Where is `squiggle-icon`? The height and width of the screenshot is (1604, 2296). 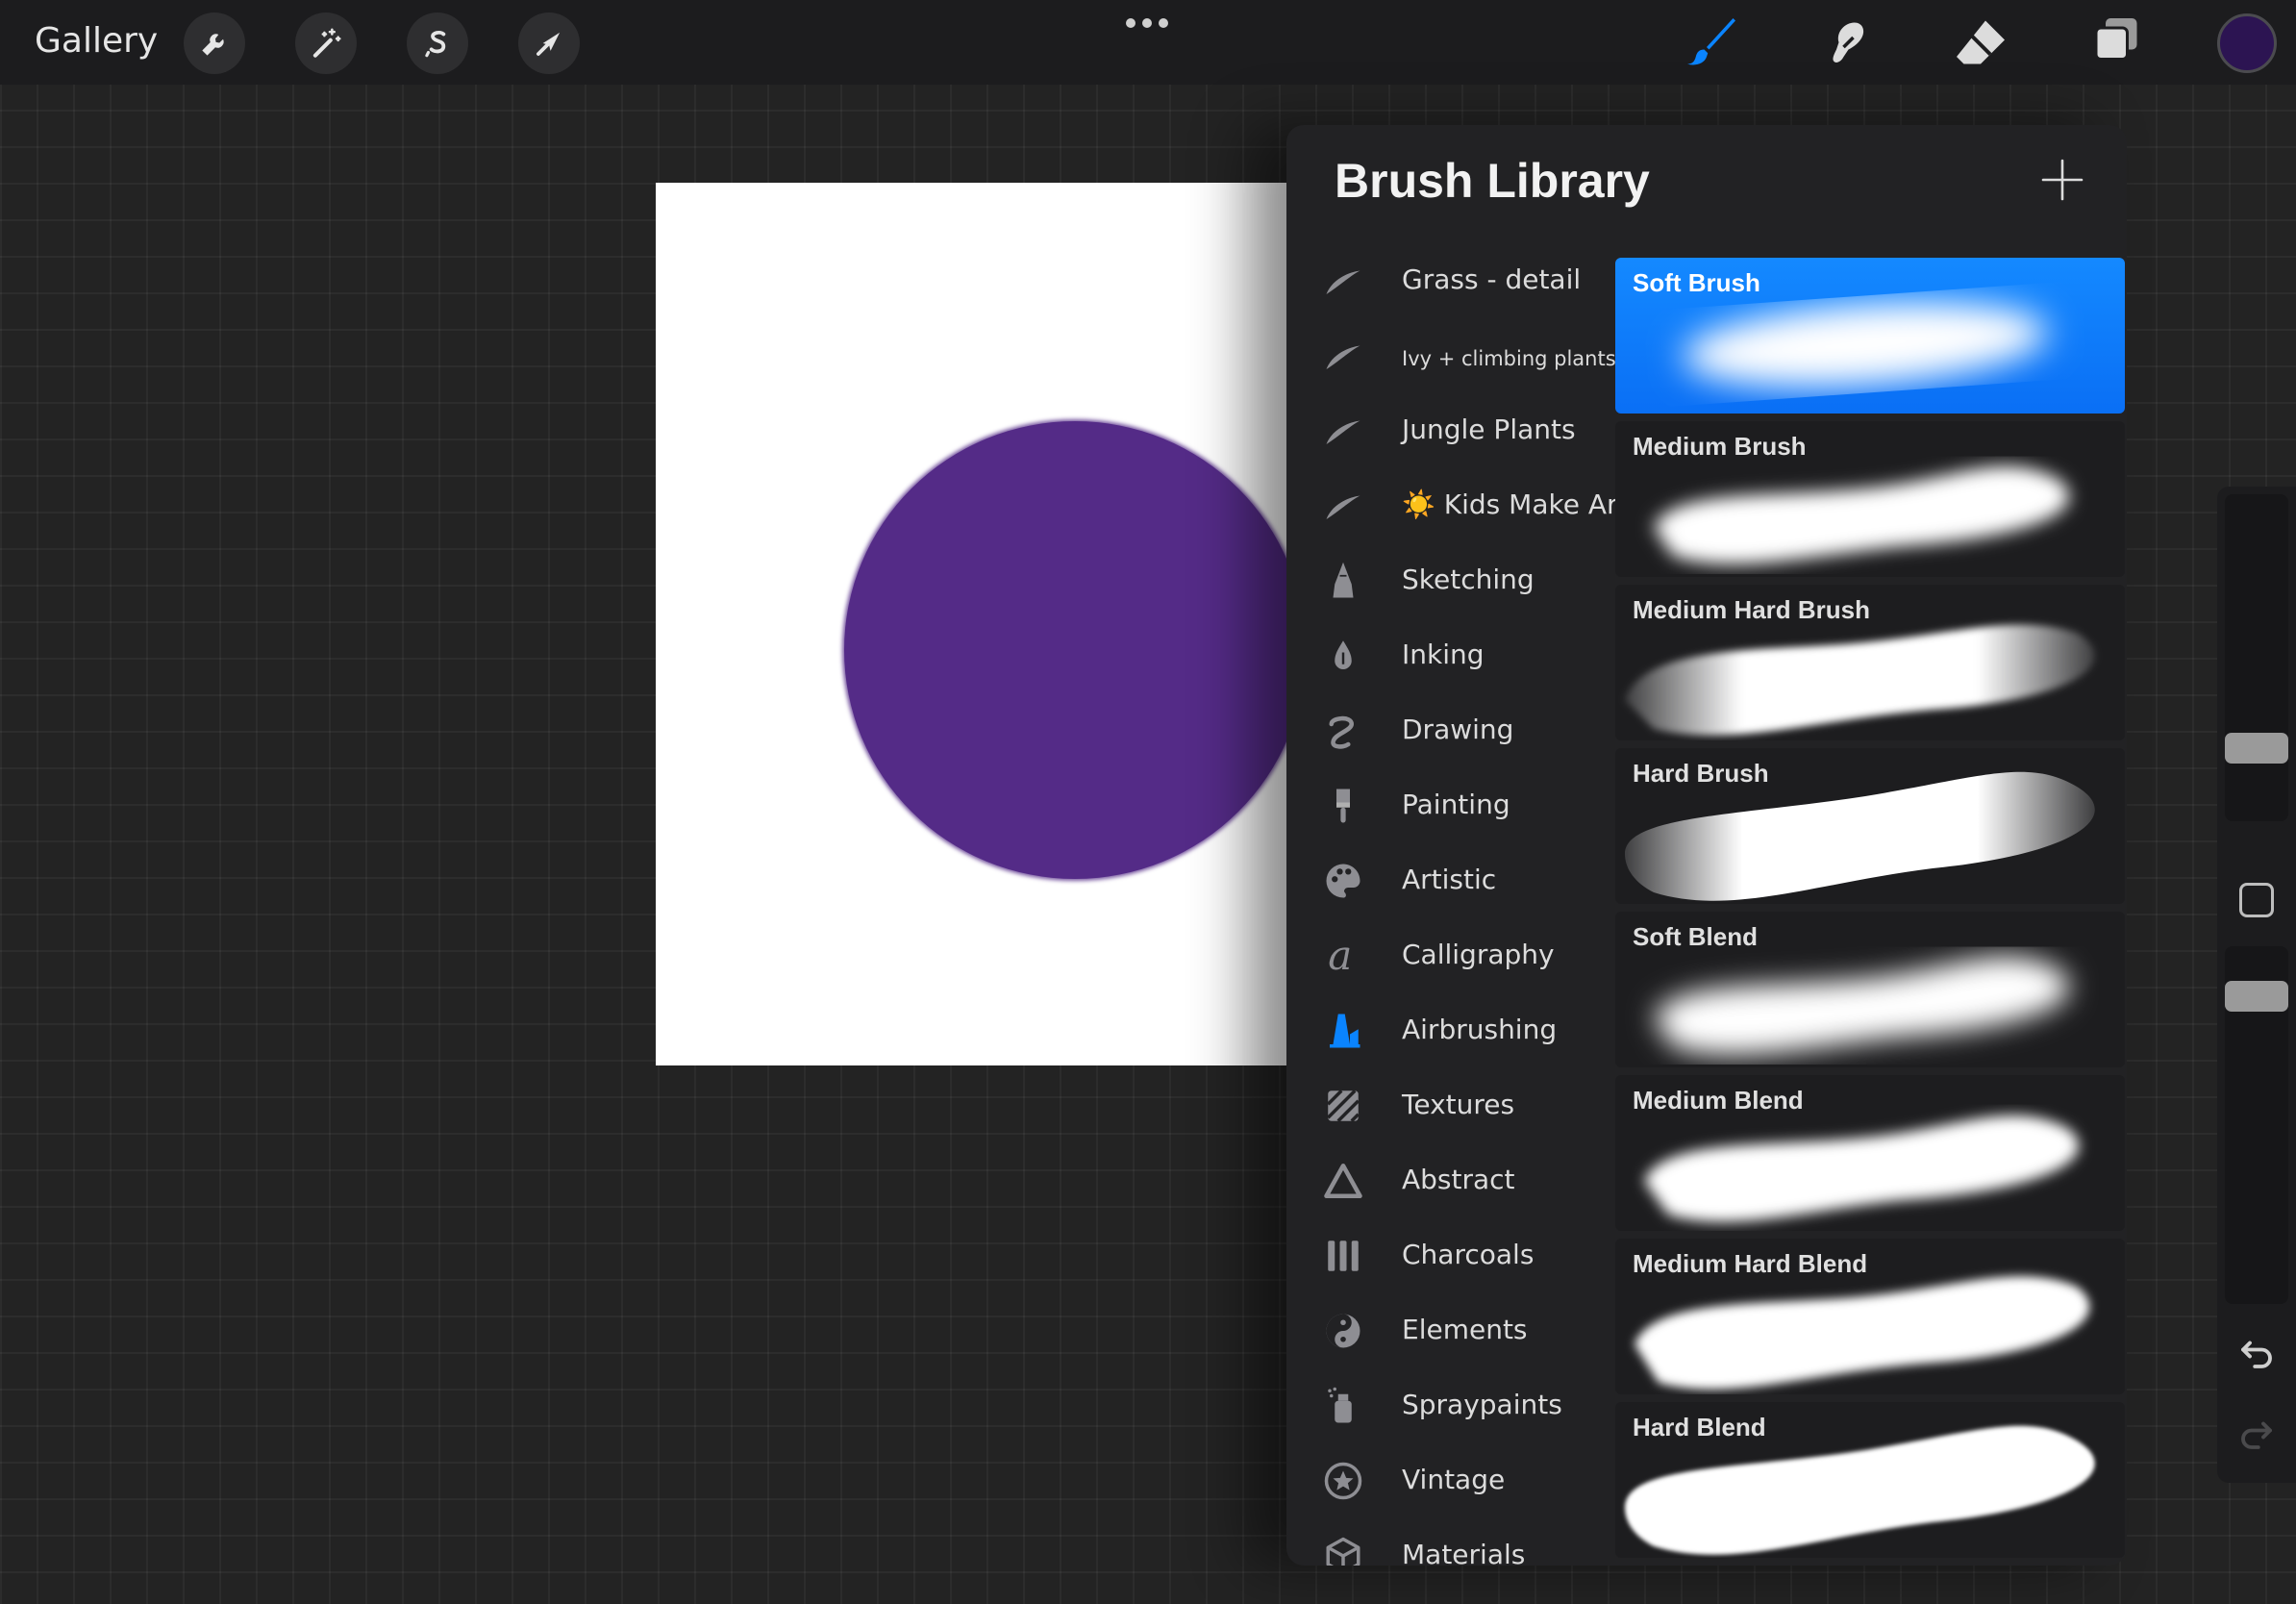
squiggle-icon is located at coordinates (1343, 731).